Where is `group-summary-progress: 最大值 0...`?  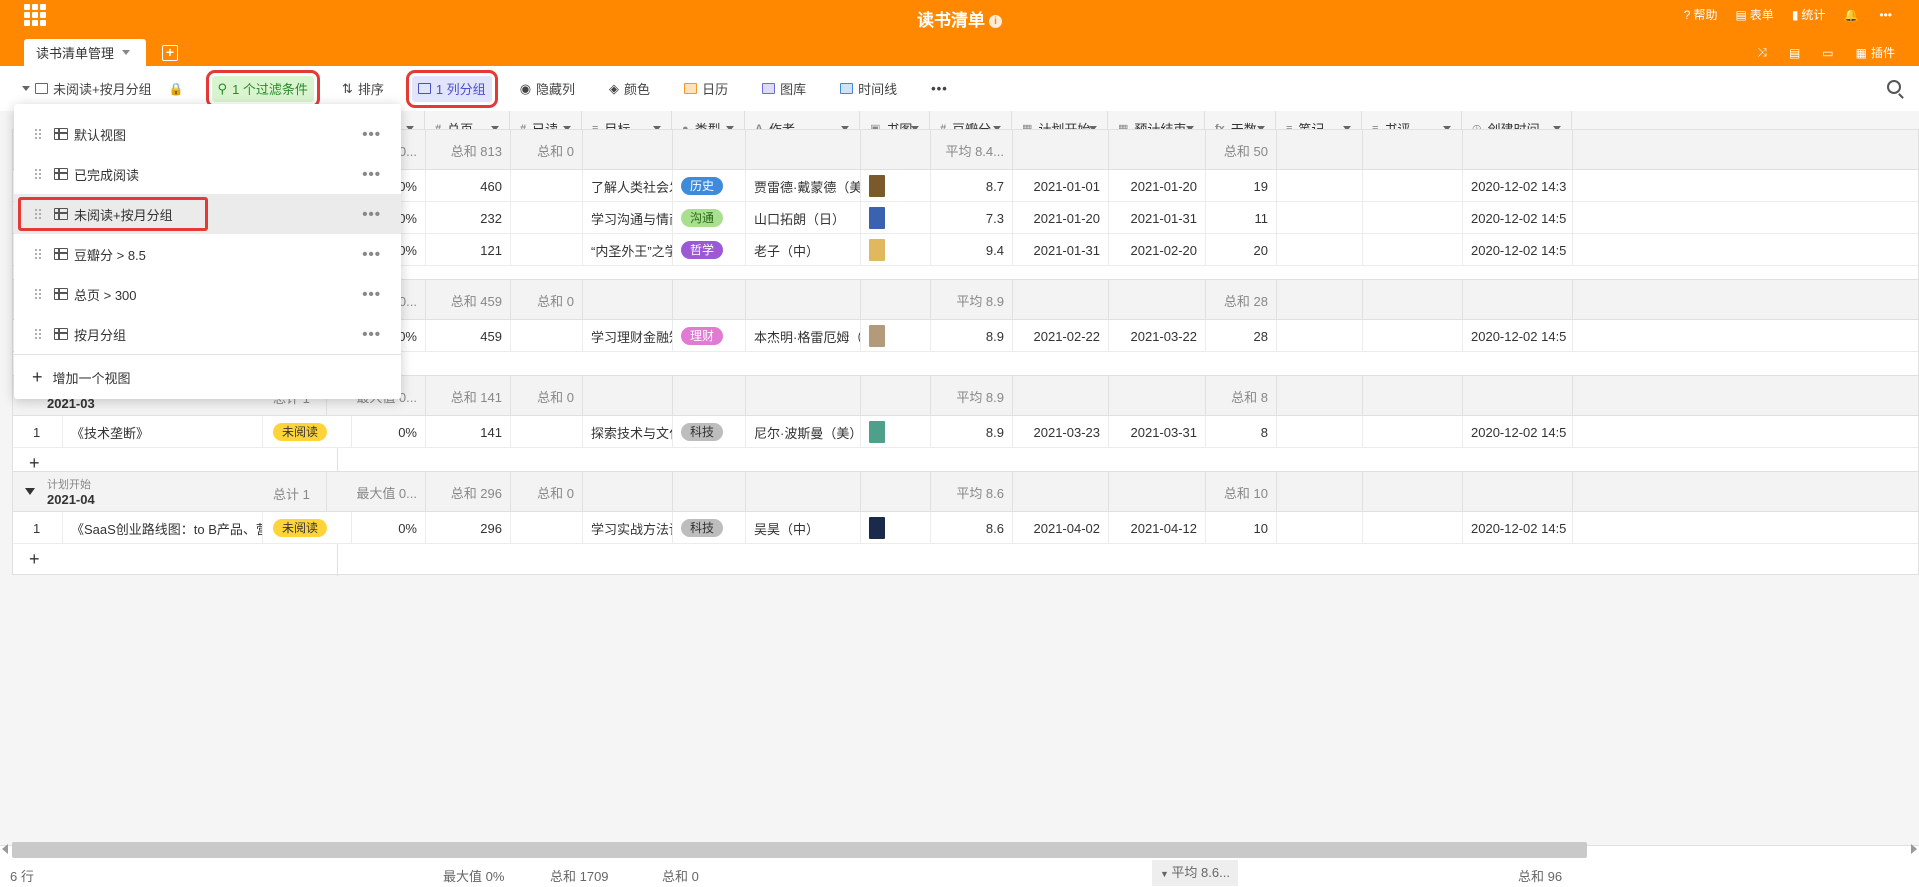
group-summary-progress: 最大值 0... is located at coordinates (382, 492).